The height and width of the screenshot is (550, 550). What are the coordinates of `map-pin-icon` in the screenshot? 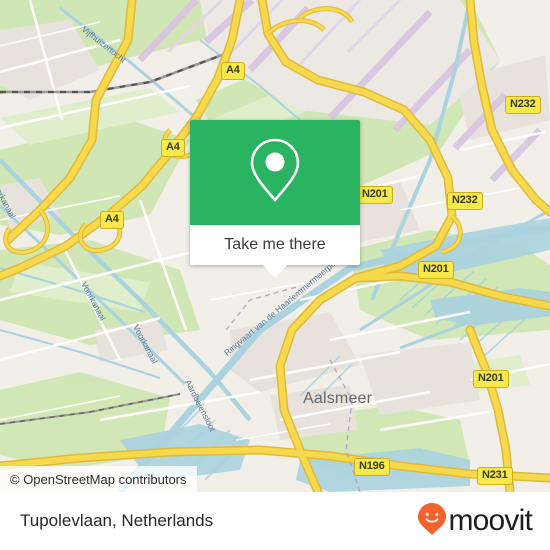 It's located at (275, 172).